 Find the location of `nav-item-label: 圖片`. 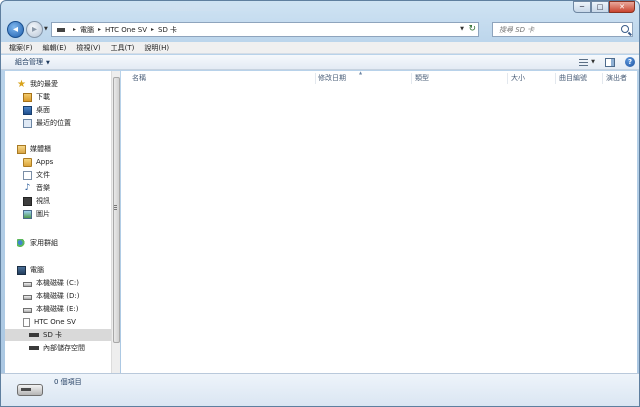

nav-item-label: 圖片 is located at coordinates (43, 214).